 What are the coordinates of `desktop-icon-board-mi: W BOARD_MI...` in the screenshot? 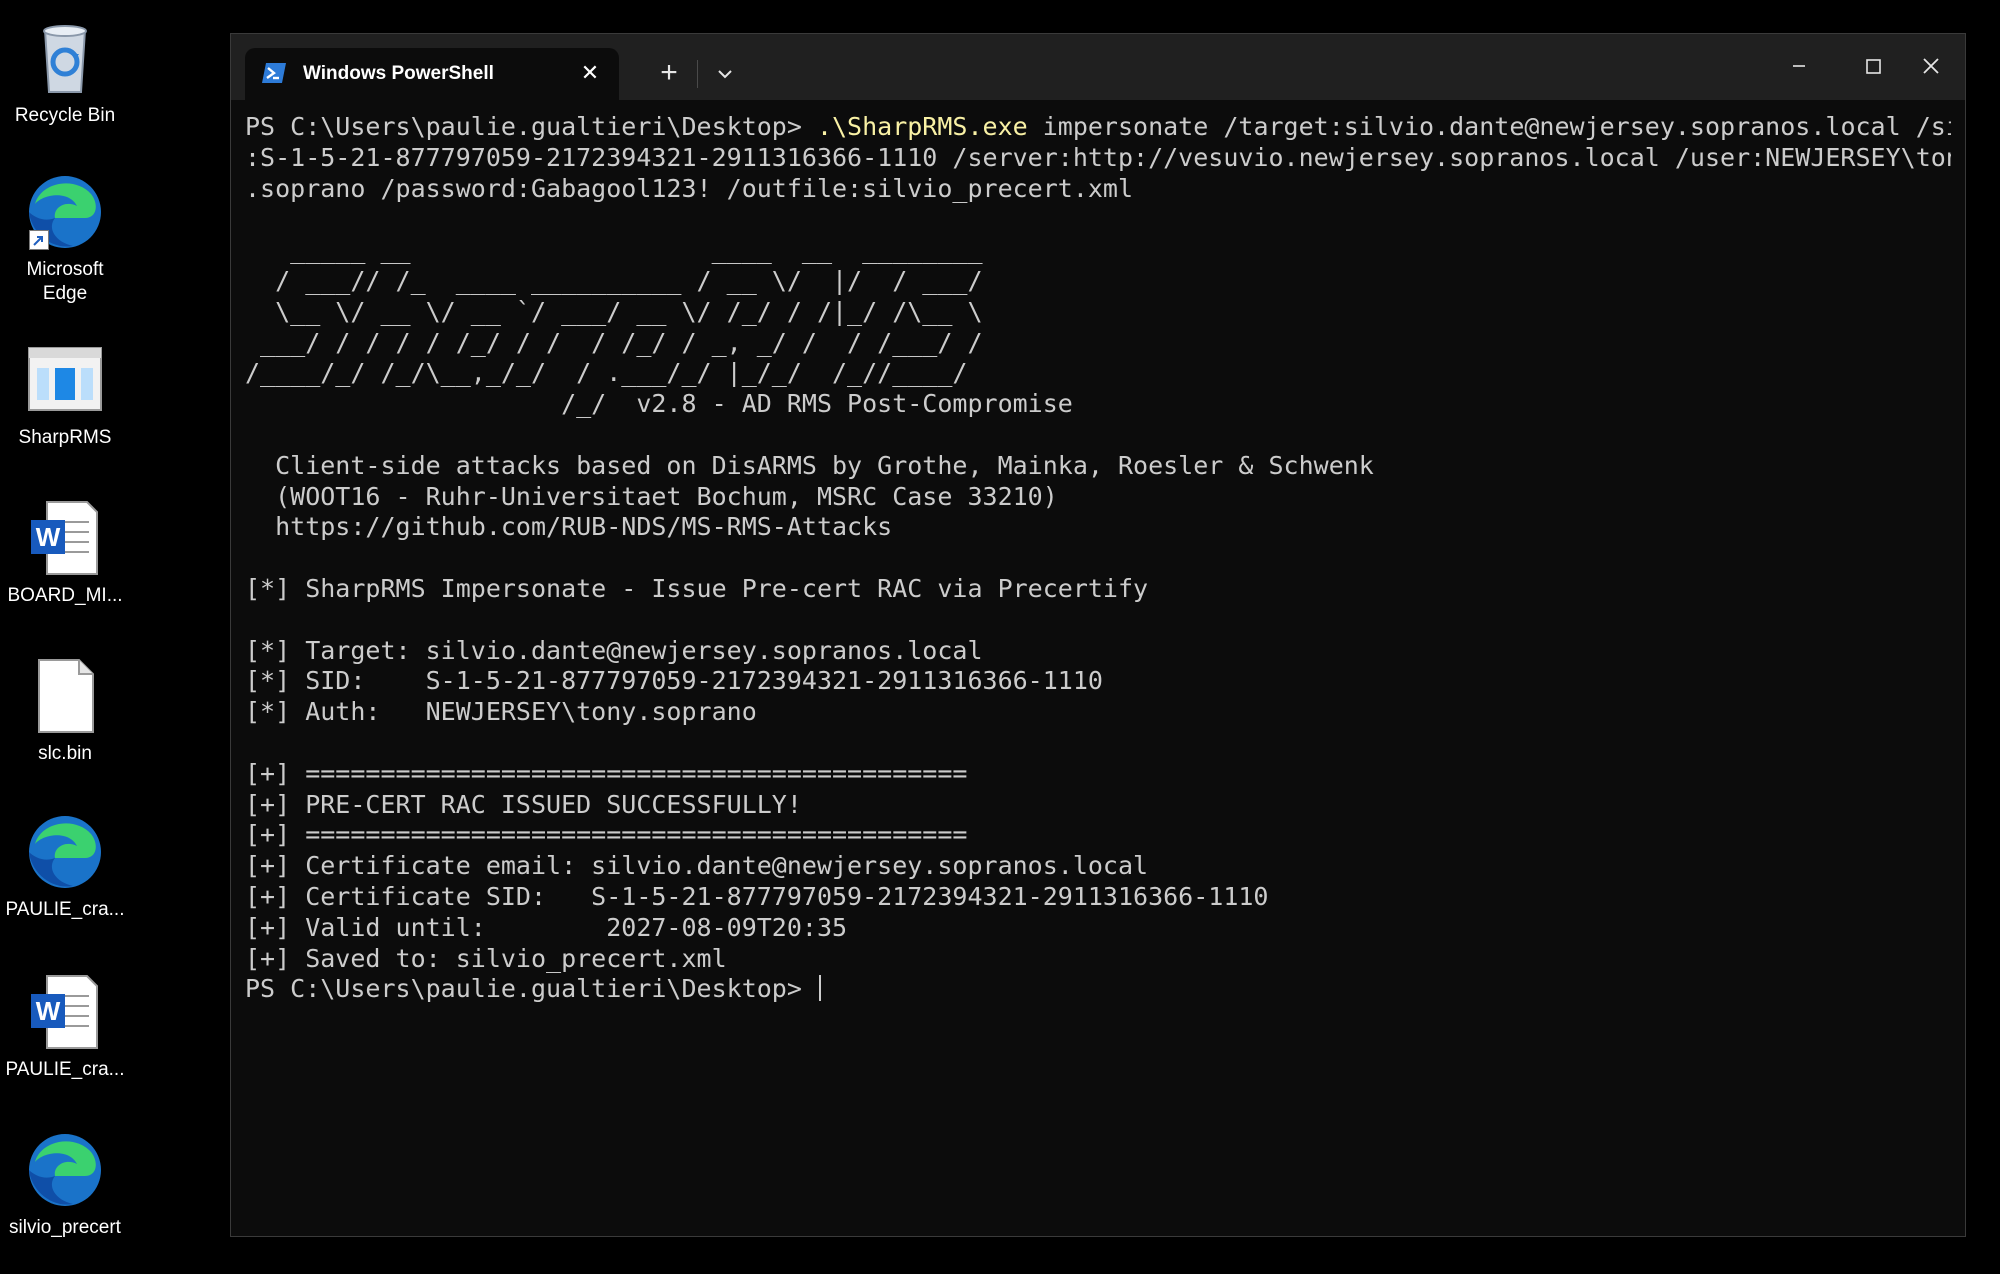 It's located at (65, 553).